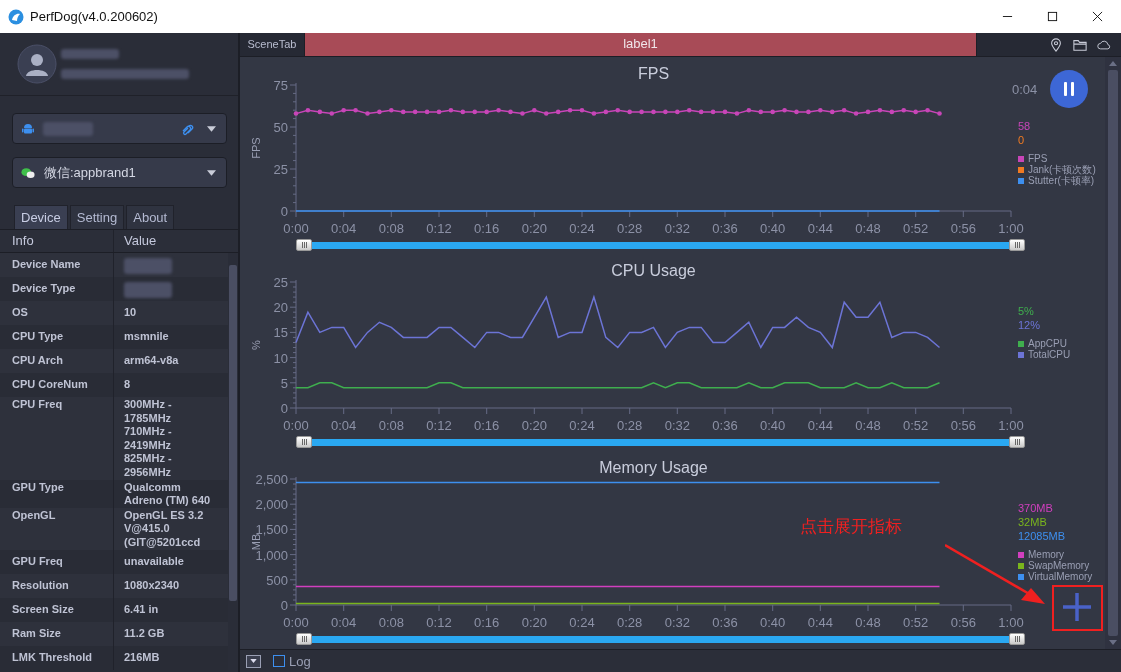 The height and width of the screenshot is (672, 1121). What do you see at coordinates (300, 661) in the screenshot?
I see `checkbox-label: Log` at bounding box center [300, 661].